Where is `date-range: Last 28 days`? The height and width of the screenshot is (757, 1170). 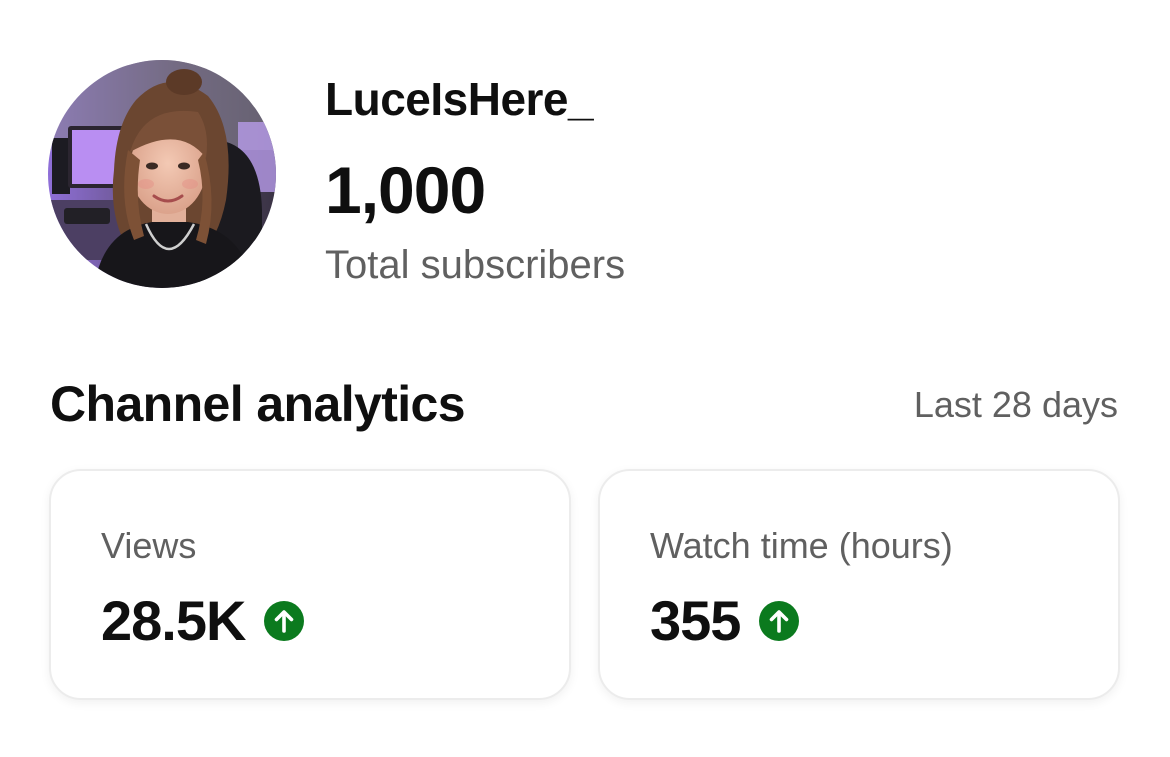
date-range: Last 28 days is located at coordinates (1016, 405).